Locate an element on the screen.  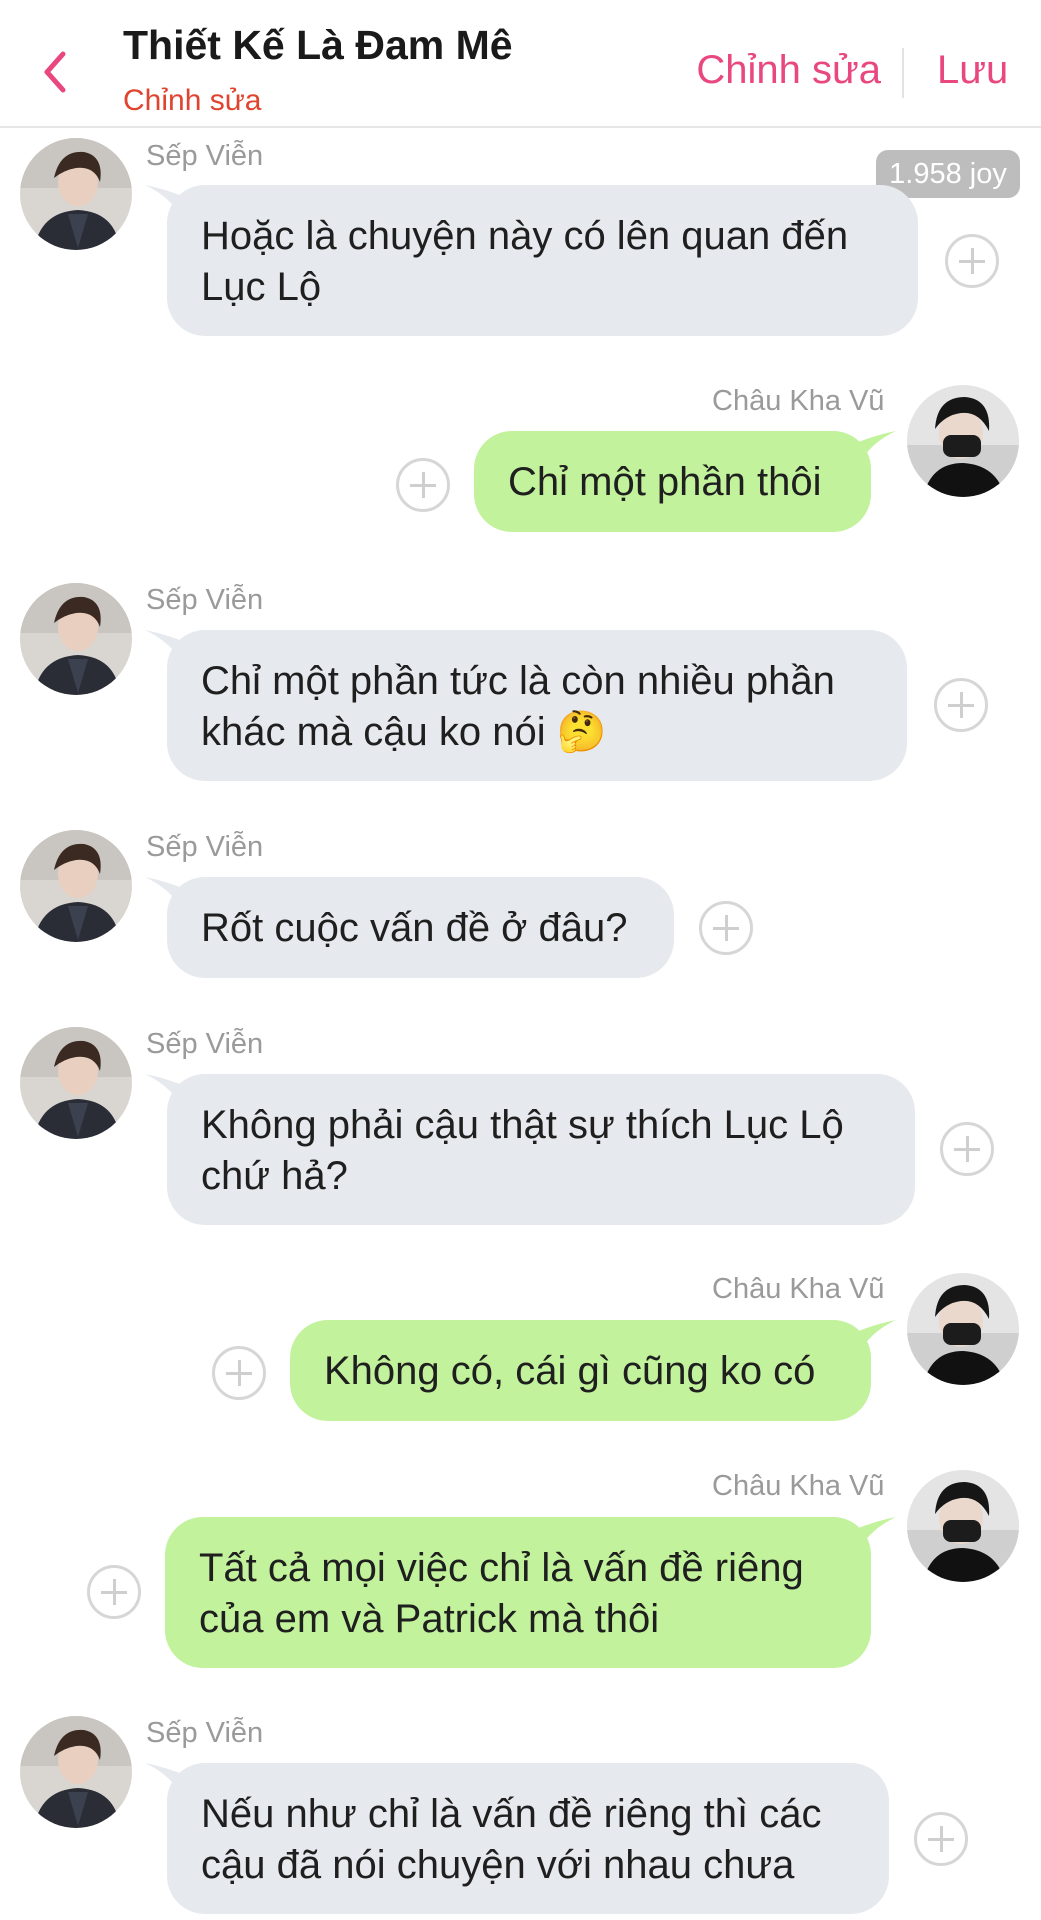
save-button: Lưu is located at coordinates (972, 70).